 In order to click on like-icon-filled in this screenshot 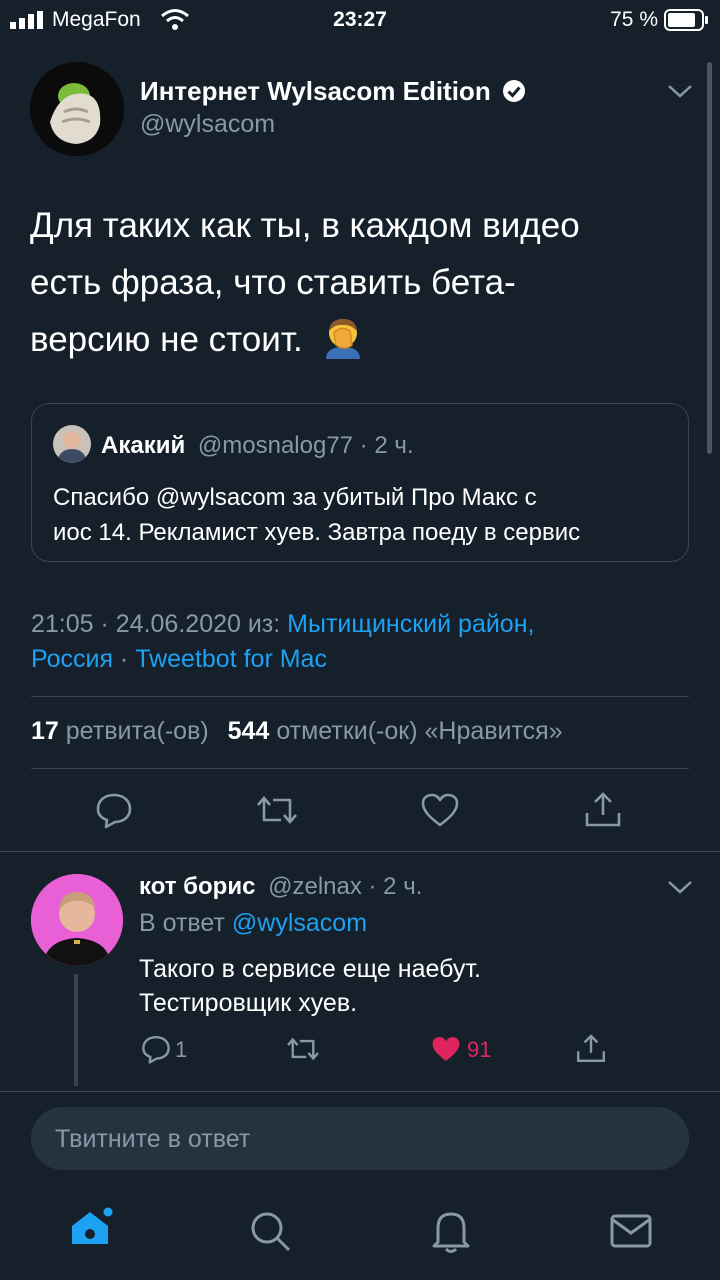, I will do `click(446, 1049)`.